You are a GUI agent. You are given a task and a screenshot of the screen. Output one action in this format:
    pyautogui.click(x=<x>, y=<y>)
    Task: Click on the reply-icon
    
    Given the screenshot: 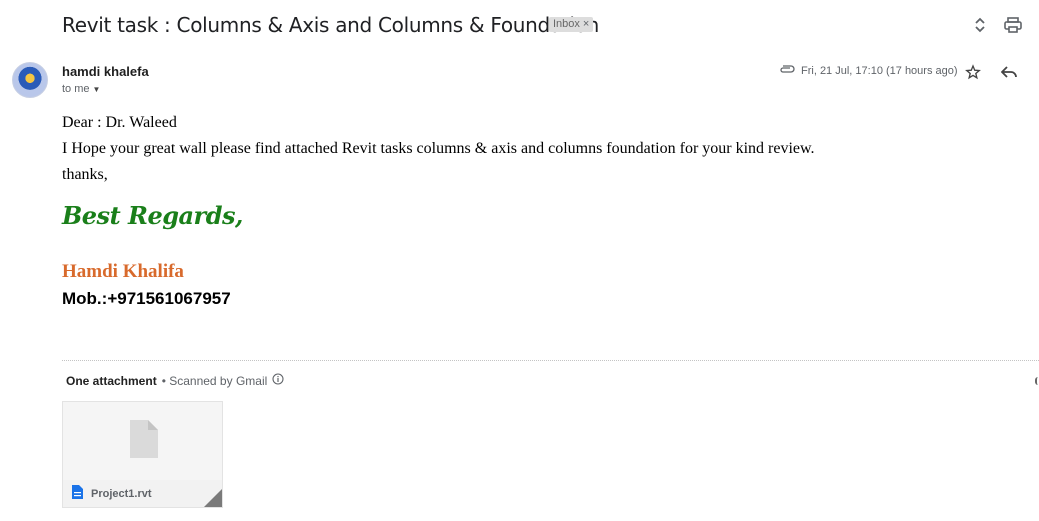 What is the action you would take?
    pyautogui.click(x=1009, y=72)
    